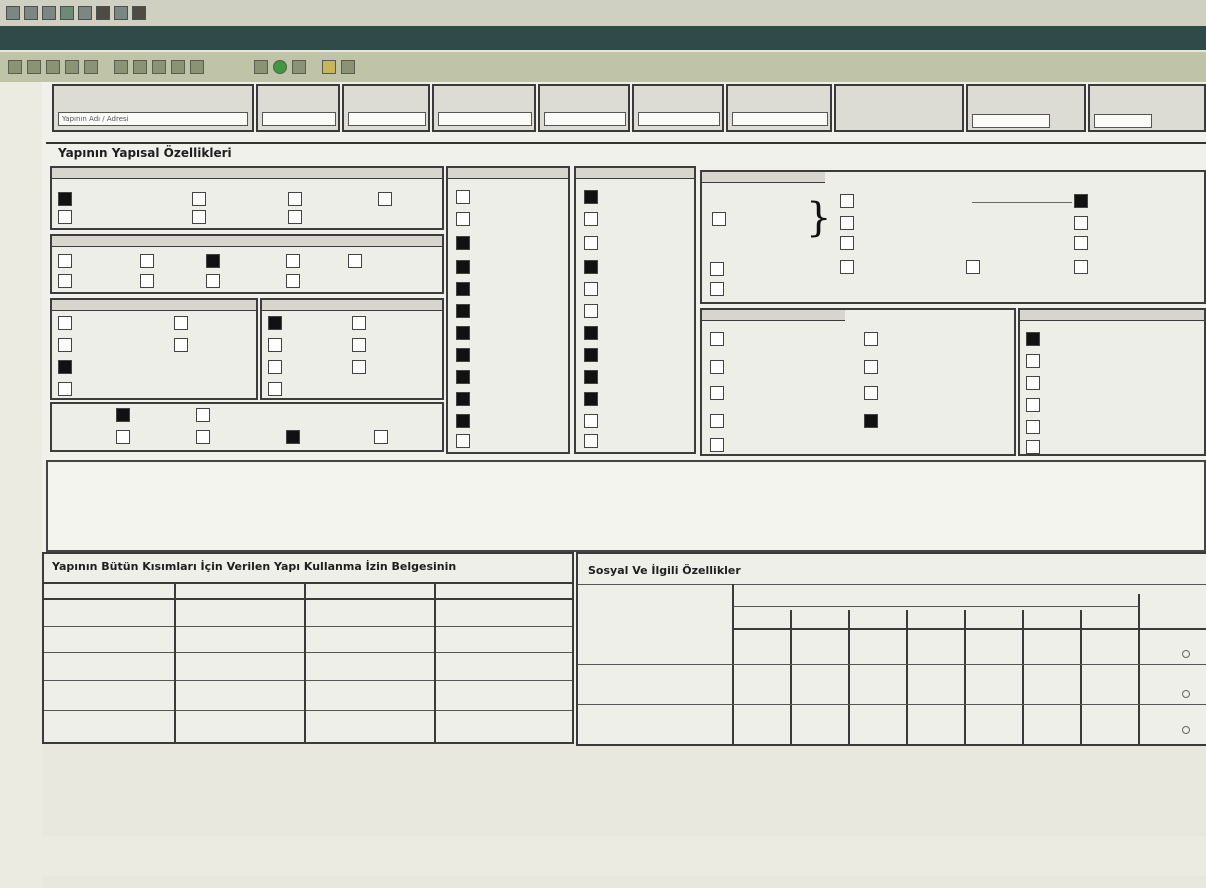 The height and width of the screenshot is (888, 1206). Describe the element at coordinates (91, 67) in the screenshot. I see `add-record-icon` at that location.